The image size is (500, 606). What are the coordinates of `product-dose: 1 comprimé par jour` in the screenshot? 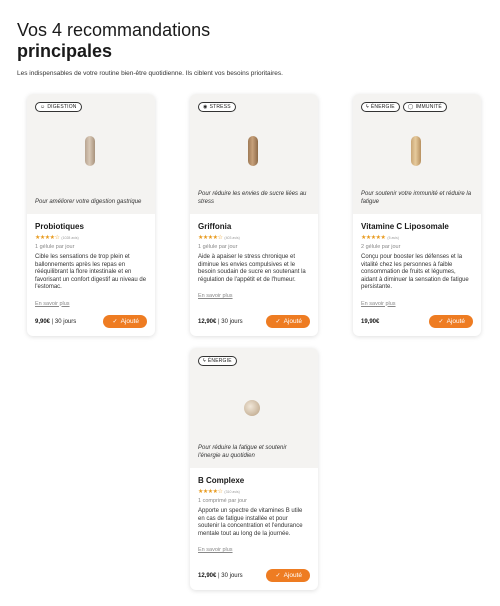 It's located at (222, 501).